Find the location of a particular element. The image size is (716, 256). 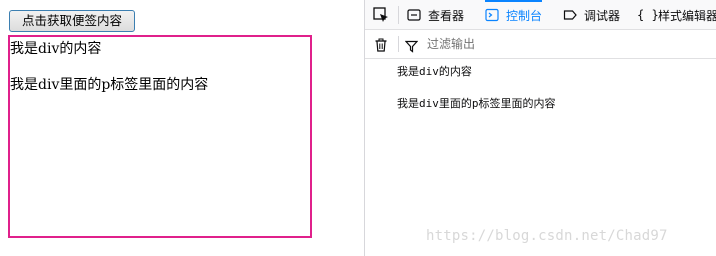

tab-debugger: 调试器 is located at coordinates (591, 15).